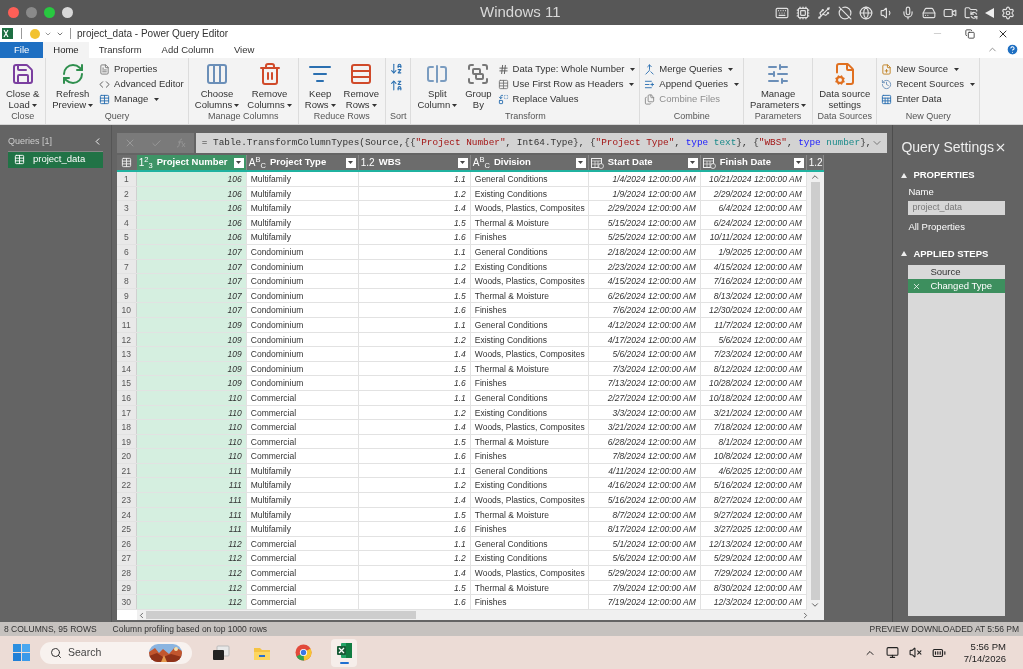 The width and height of the screenshot is (1023, 669). Describe the element at coordinates (303, 652) in the screenshot. I see `browser-icon` at that location.